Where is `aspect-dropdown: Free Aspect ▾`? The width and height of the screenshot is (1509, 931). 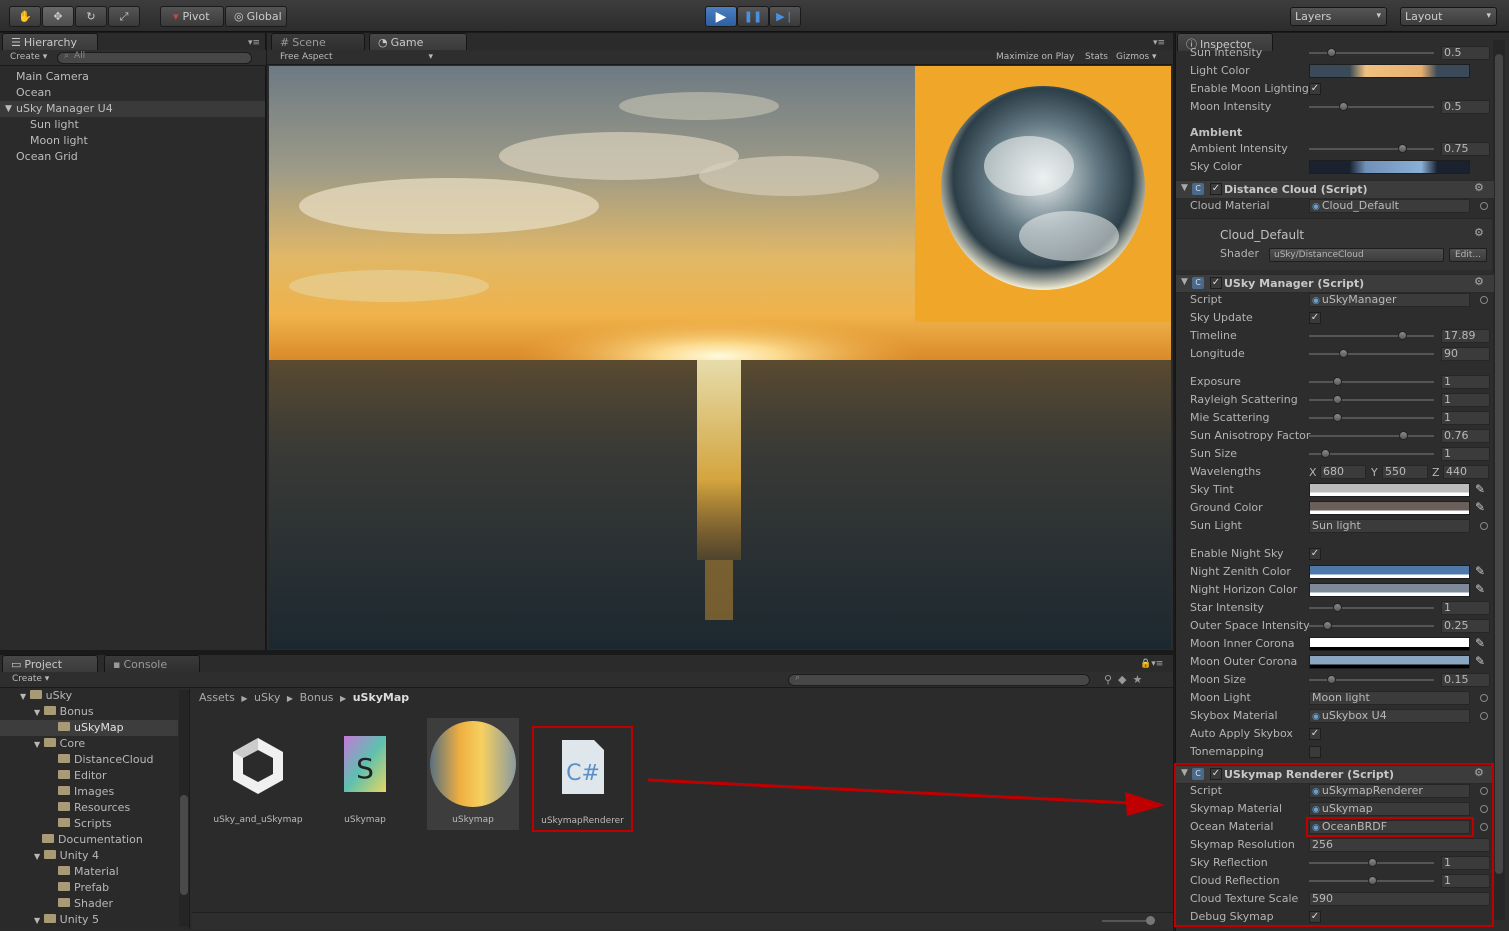 aspect-dropdown: Free Aspect ▾ is located at coordinates (357, 57).